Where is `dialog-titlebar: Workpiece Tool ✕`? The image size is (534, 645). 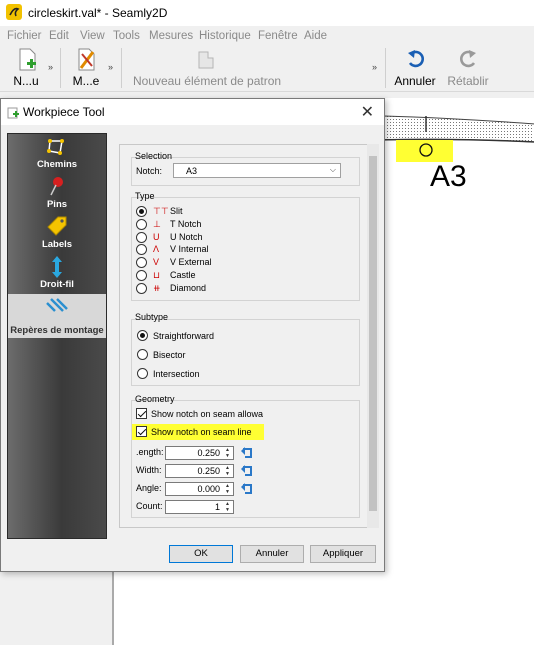
dialog-titlebar: Workpiece Tool ✕ is located at coordinates (192, 112).